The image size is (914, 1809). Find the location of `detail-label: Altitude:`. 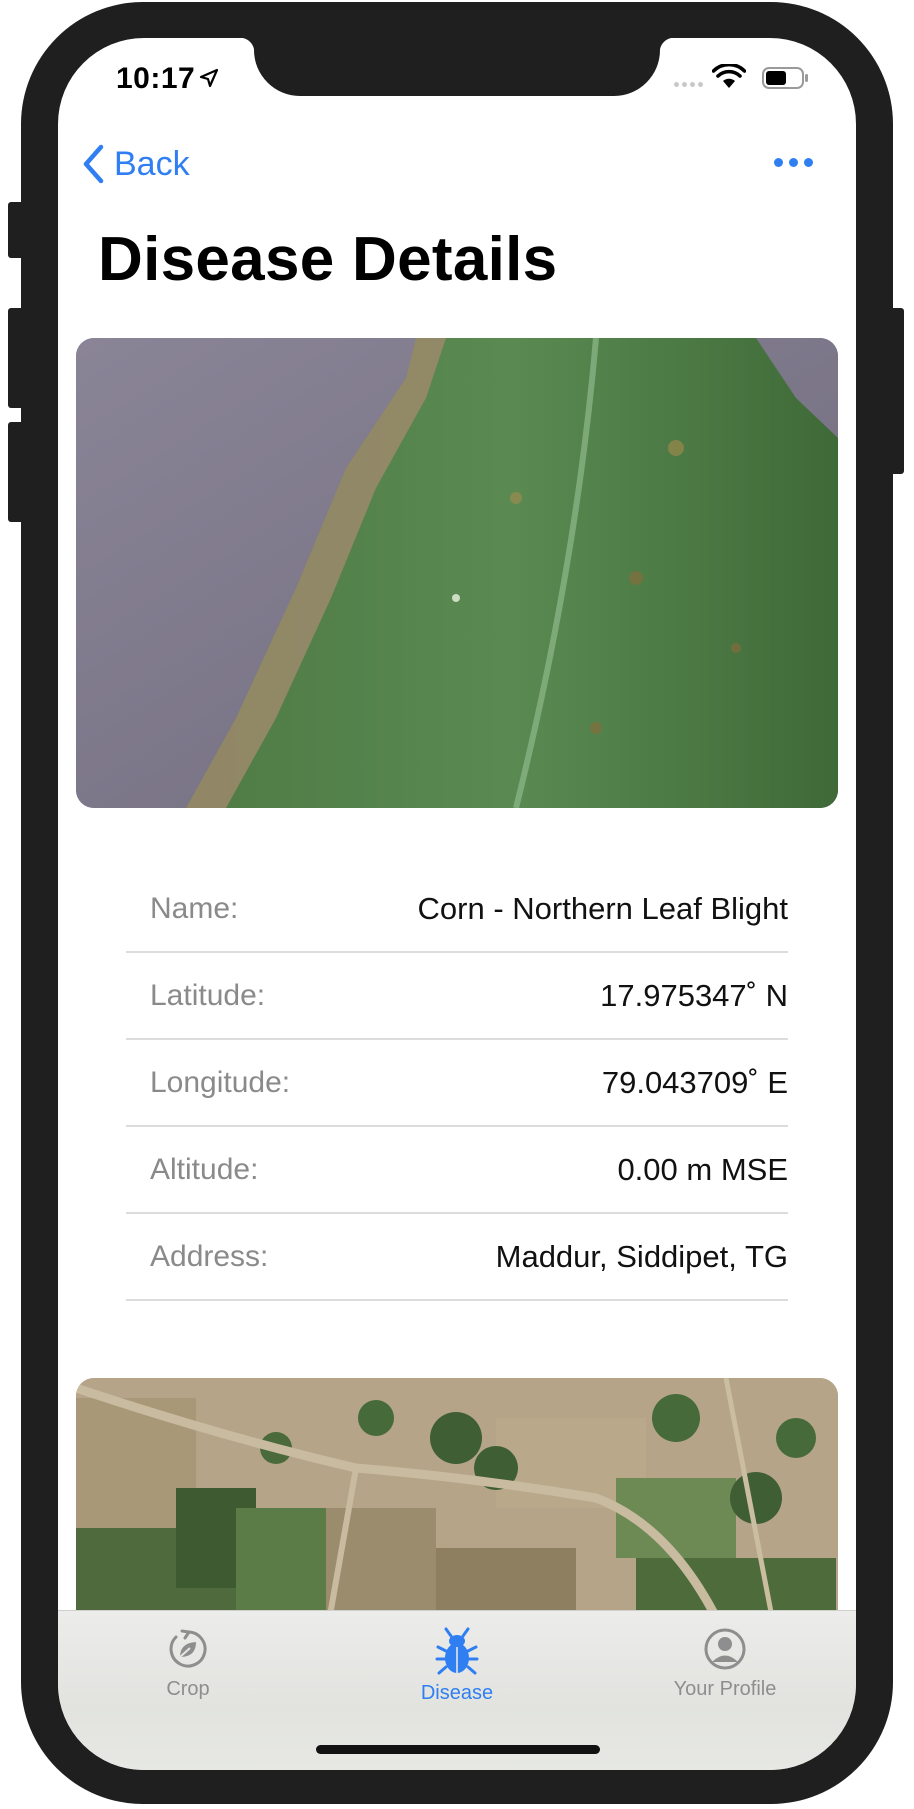

detail-label: Altitude: is located at coordinates (204, 1169).